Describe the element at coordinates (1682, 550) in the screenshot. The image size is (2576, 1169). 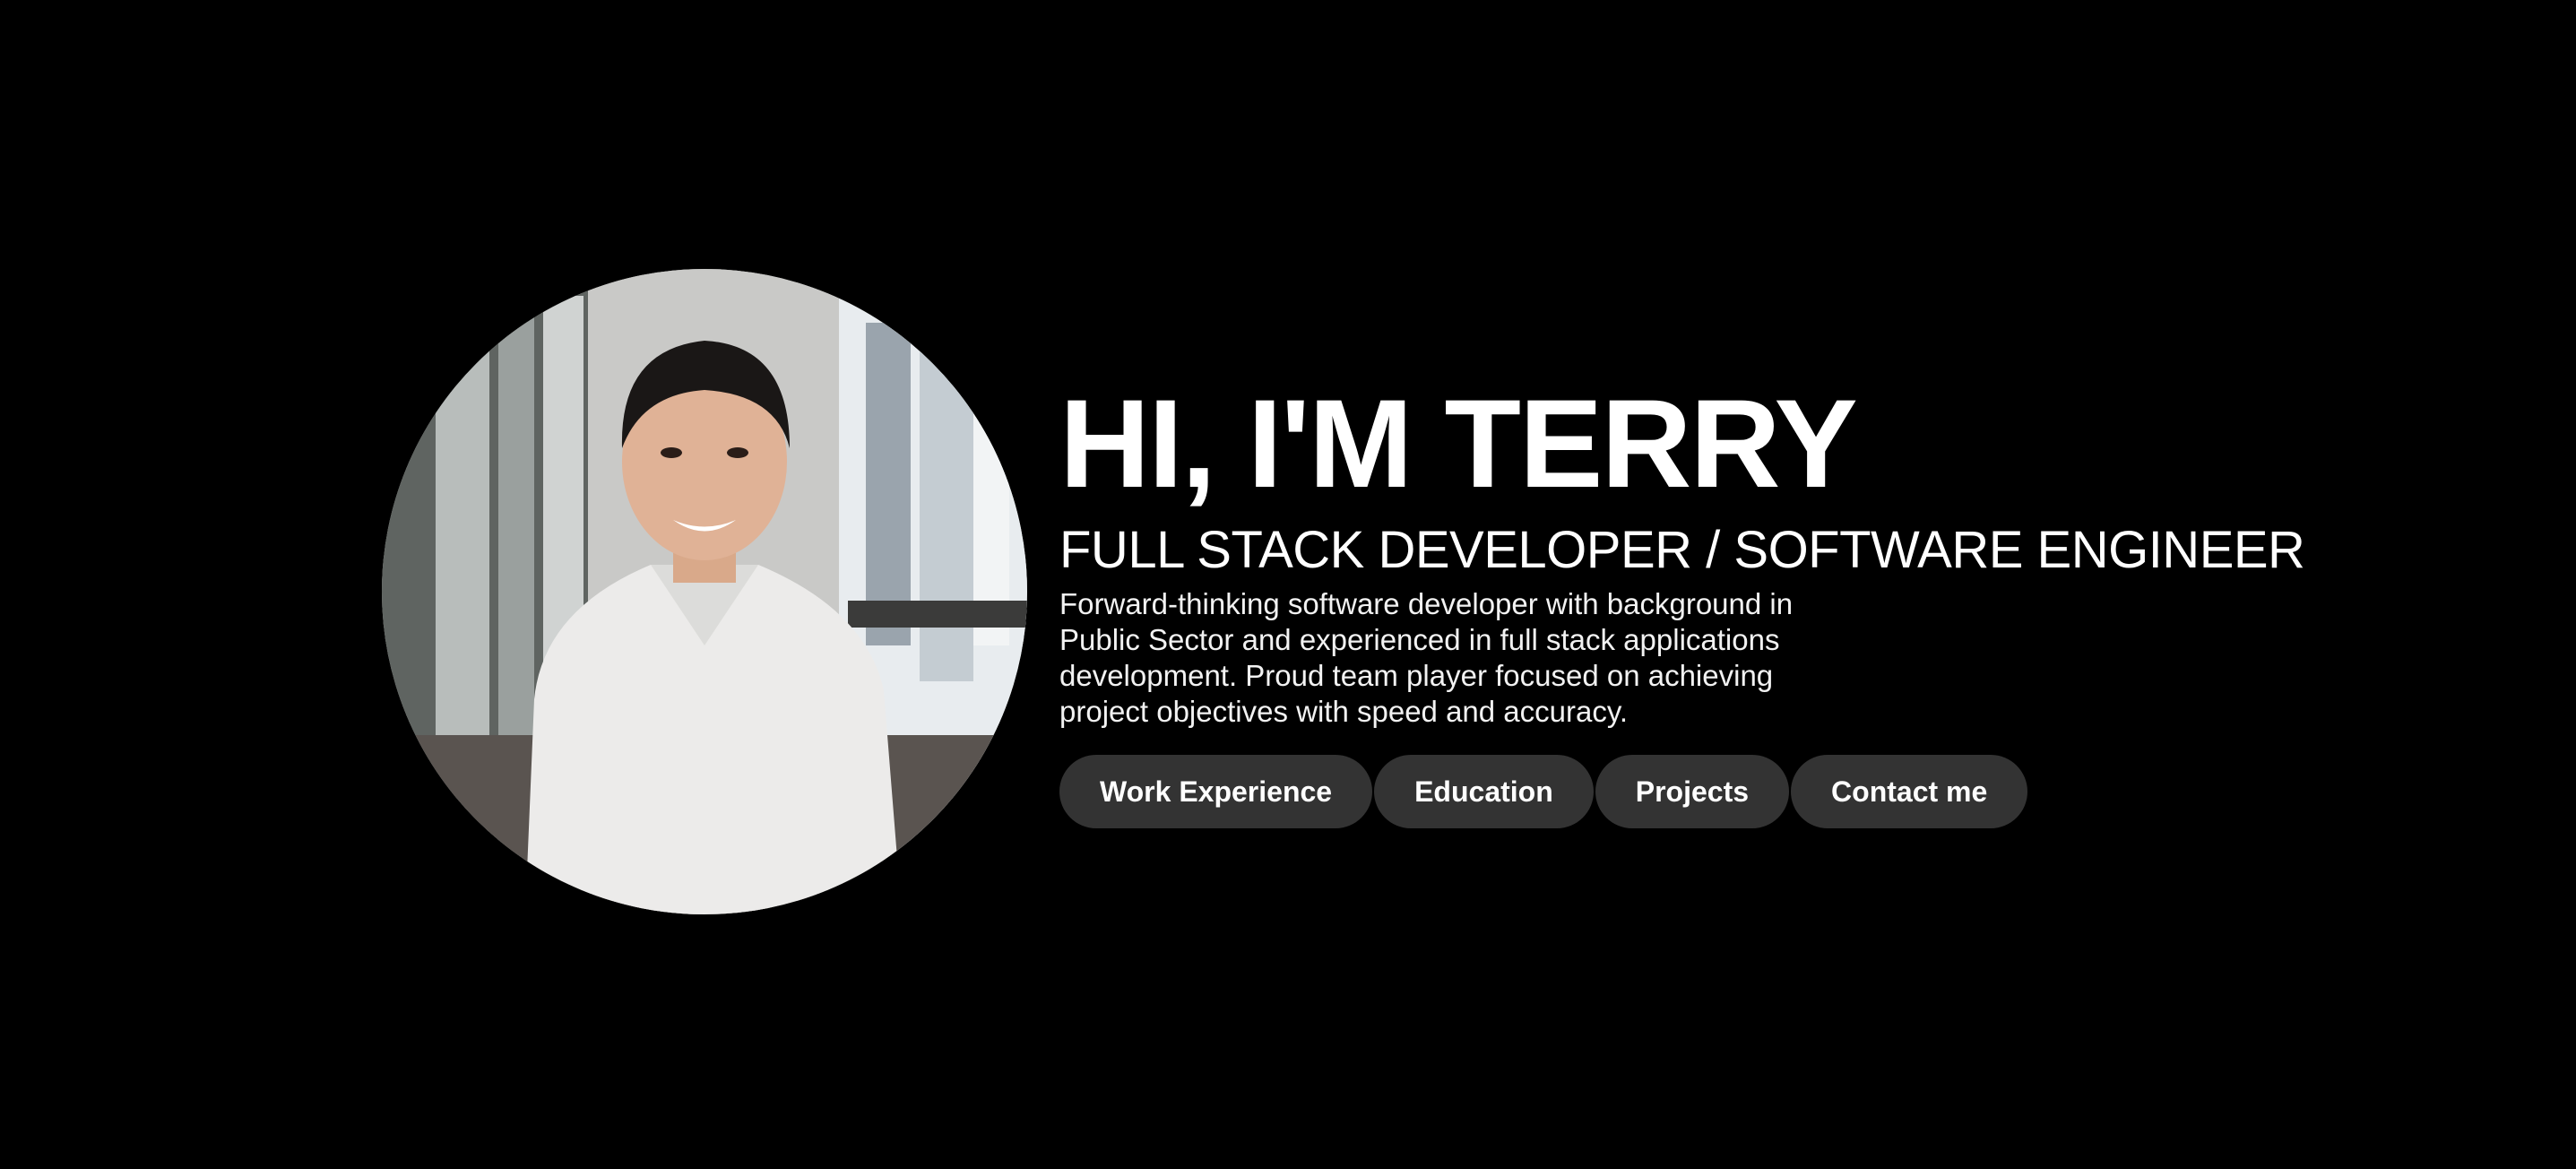
I see `job-title: FULL STACK DEVELOPER / SOFTWARE ENGINEER` at that location.